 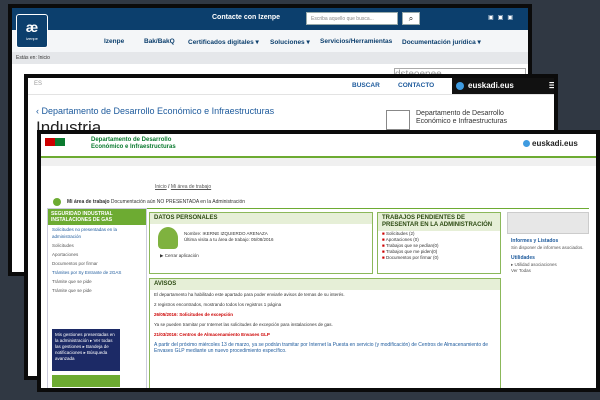 What do you see at coordinates (462, 121) in the screenshot?
I see `gov-line-2: Económico e Infraestructuras` at bounding box center [462, 121].